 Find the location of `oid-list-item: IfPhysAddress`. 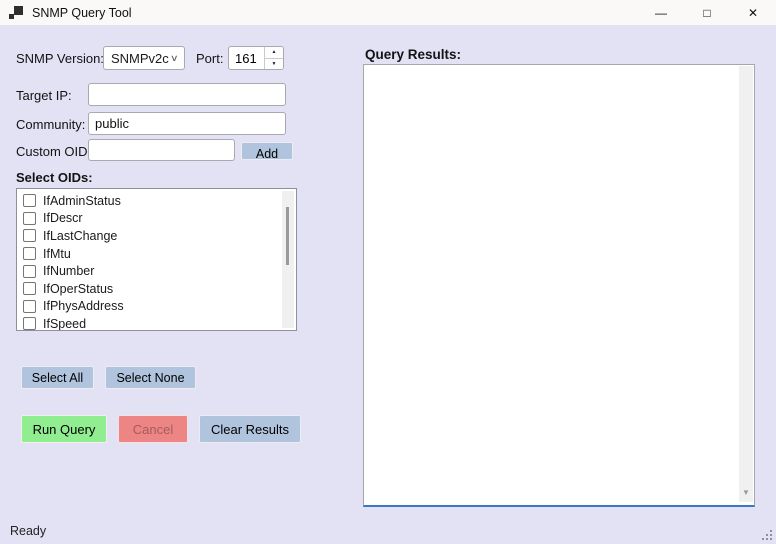

oid-list-item: IfPhysAddress is located at coordinates (156, 307).